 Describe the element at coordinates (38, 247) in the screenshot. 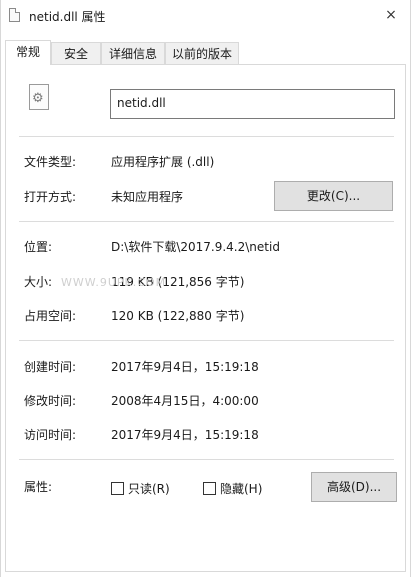

I see `location-label: 位置:` at that location.